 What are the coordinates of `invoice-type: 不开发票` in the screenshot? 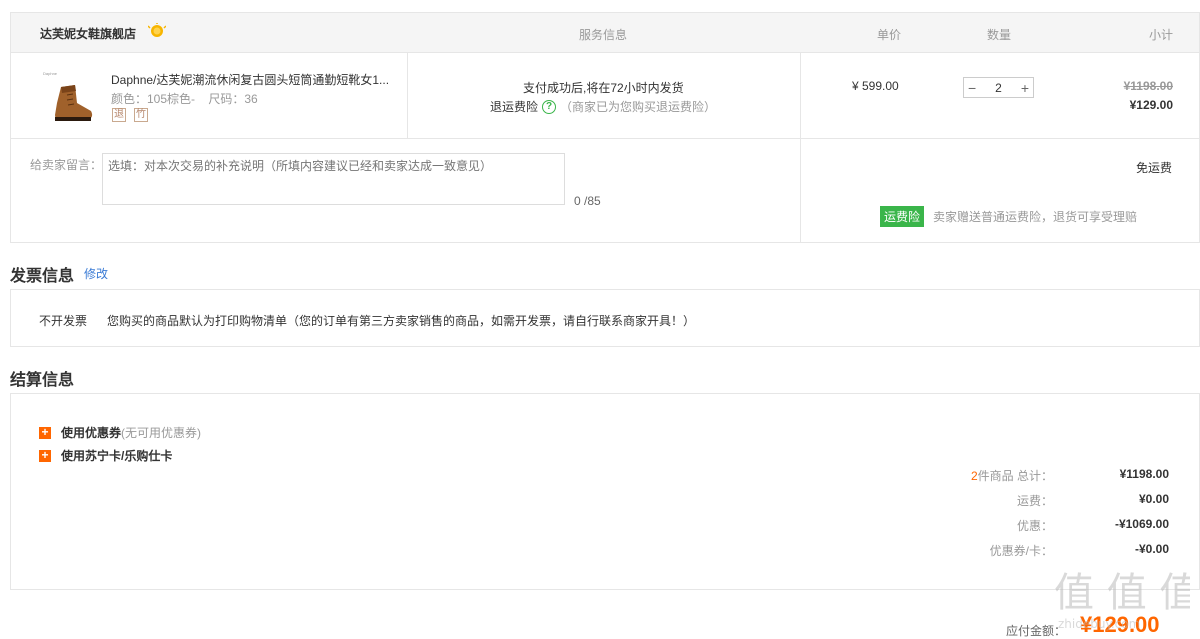 It's located at (63, 321).